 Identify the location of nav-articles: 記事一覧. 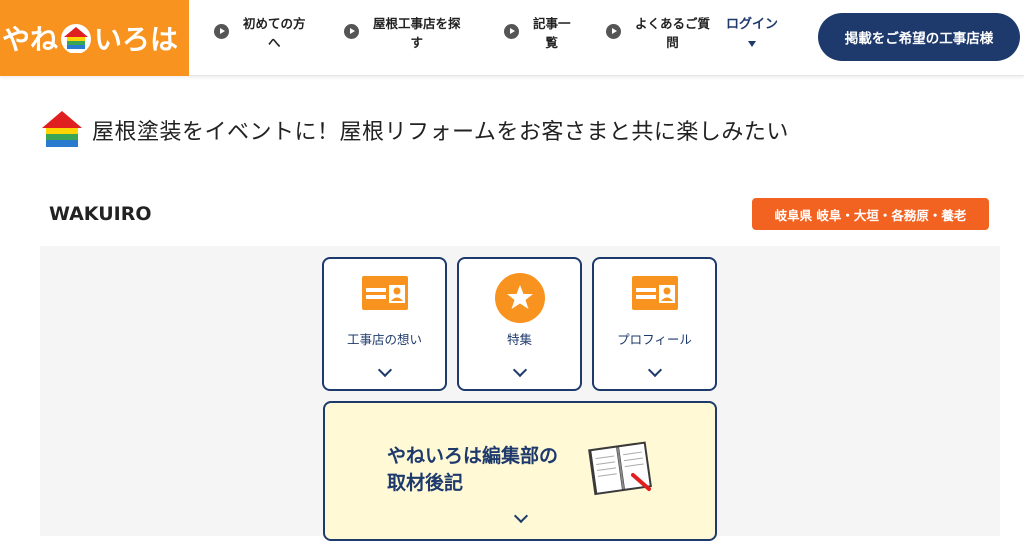
(537, 33).